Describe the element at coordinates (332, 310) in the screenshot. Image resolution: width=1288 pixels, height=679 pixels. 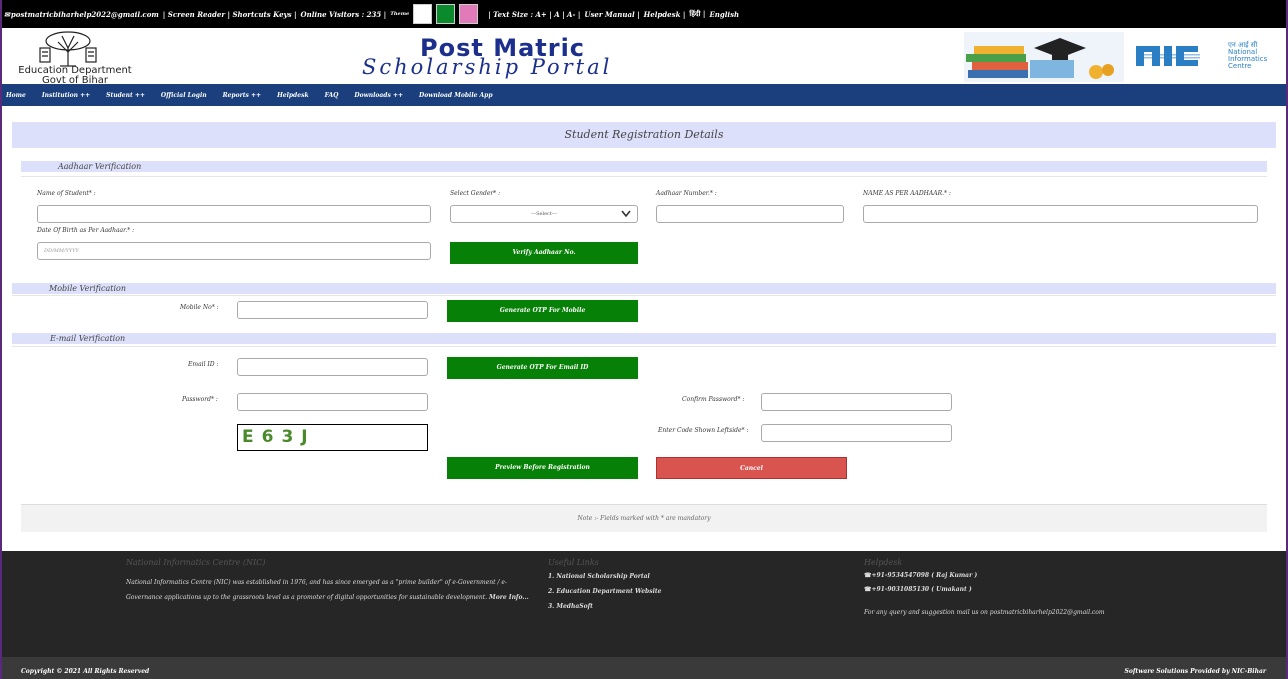
I see `mobile-input` at that location.